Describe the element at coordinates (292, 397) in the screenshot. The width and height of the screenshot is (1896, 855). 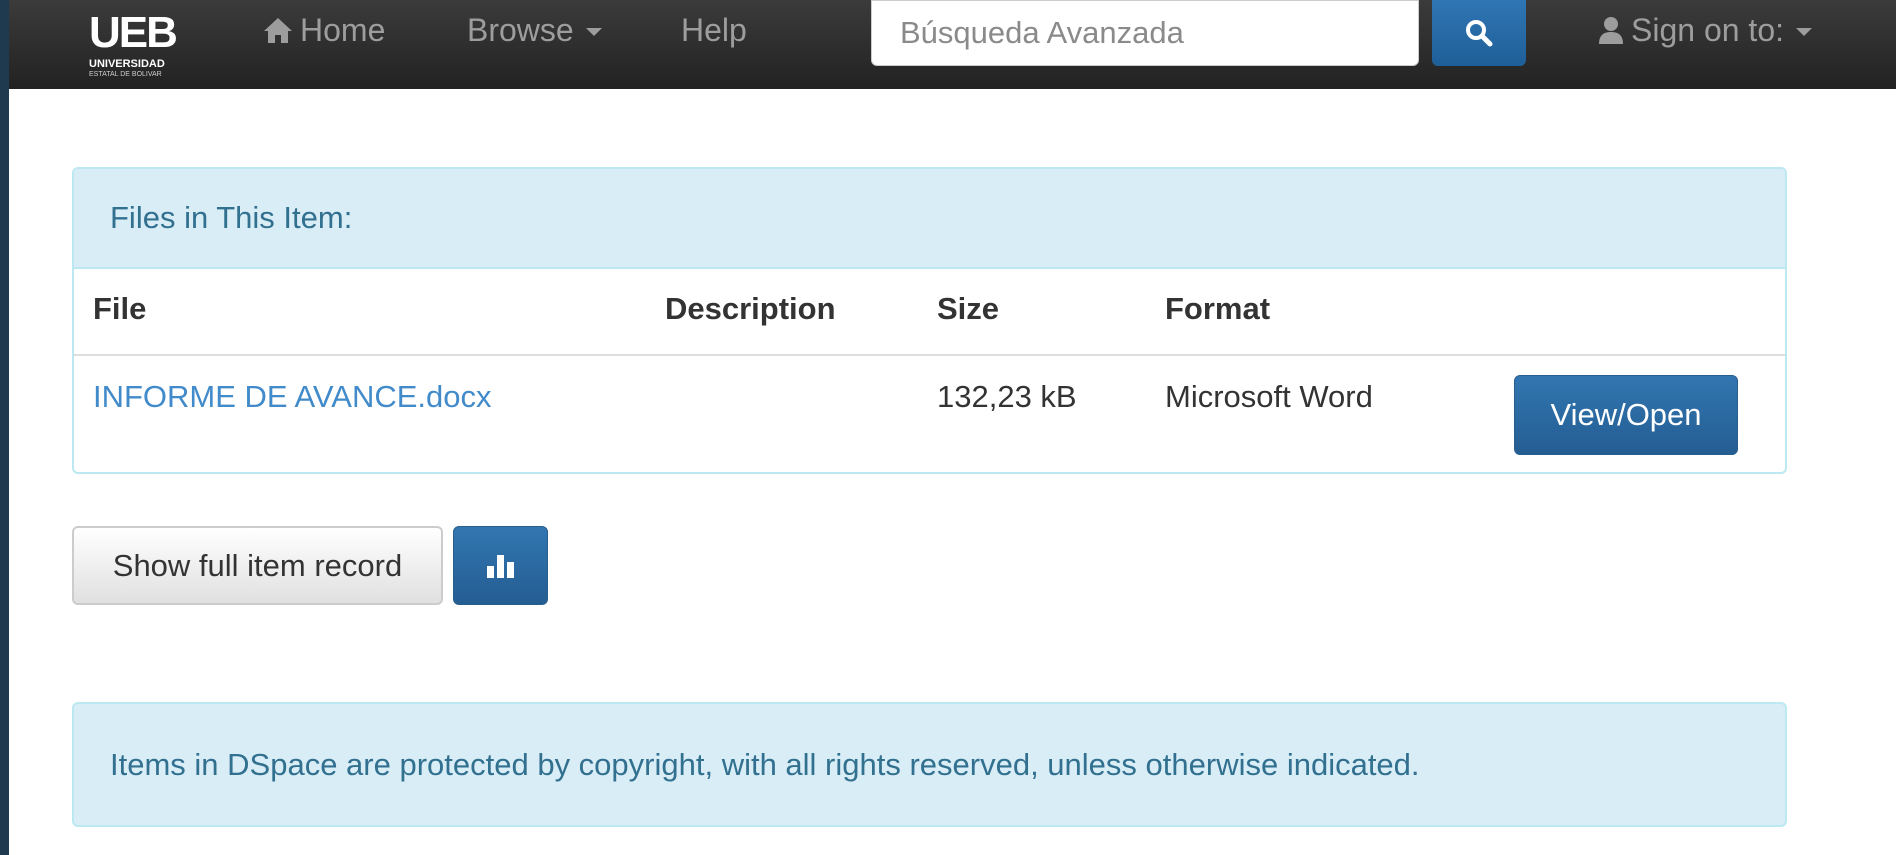
I see `file-name-link: INFORME DE AVANCE.docx` at that location.